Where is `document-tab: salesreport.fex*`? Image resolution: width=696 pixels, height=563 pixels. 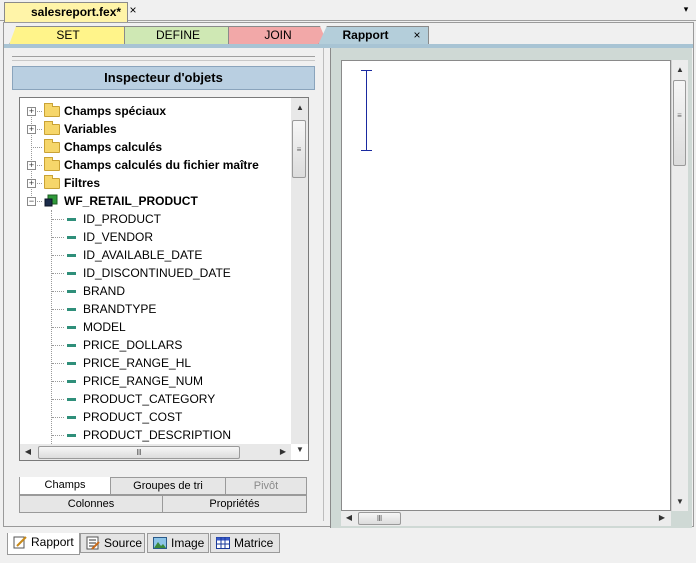 document-tab: salesreport.fex* is located at coordinates (66, 12).